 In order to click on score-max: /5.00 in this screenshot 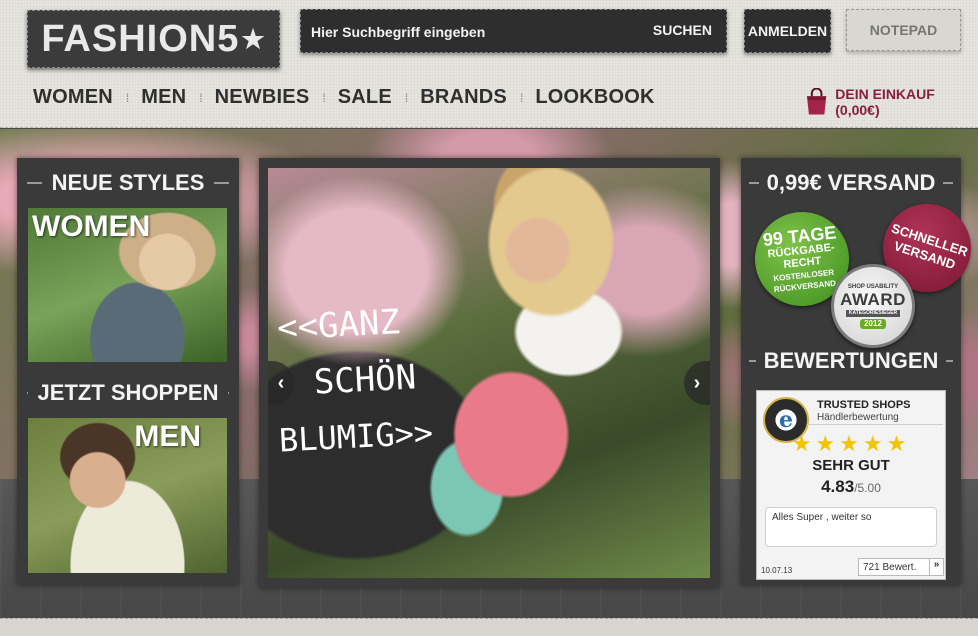, I will do `click(867, 488)`.